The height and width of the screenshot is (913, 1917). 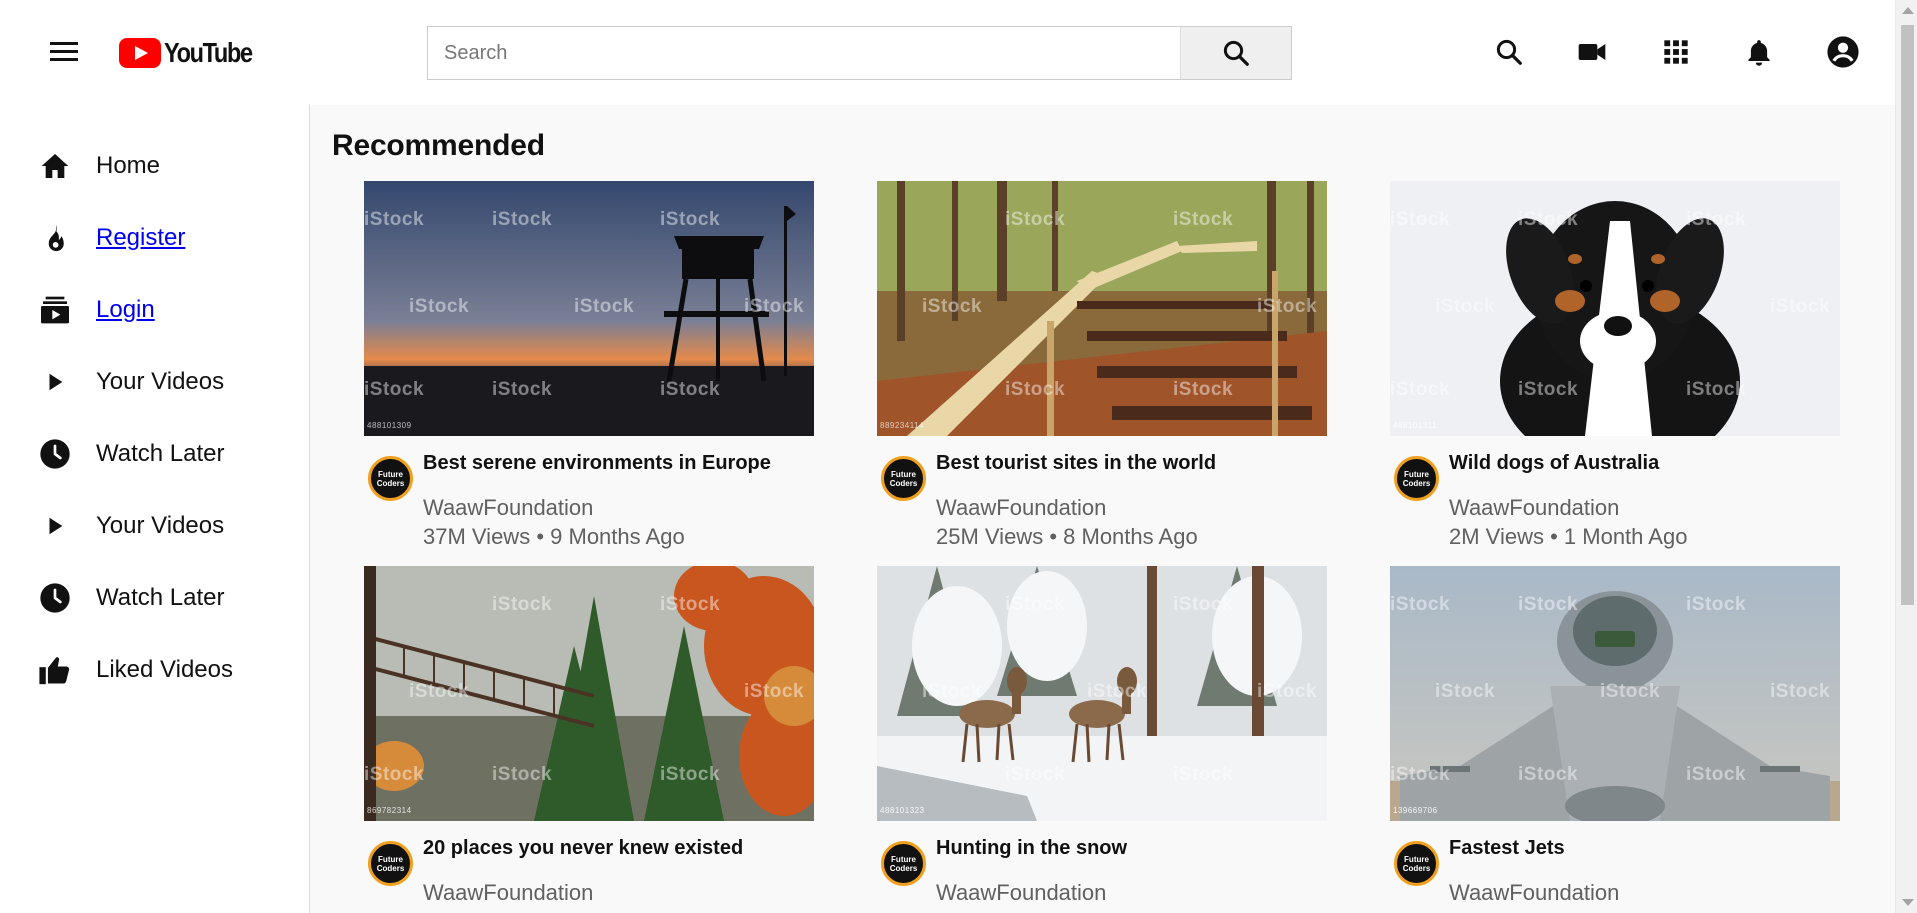 I want to click on register-link: Register, so click(x=140, y=238).